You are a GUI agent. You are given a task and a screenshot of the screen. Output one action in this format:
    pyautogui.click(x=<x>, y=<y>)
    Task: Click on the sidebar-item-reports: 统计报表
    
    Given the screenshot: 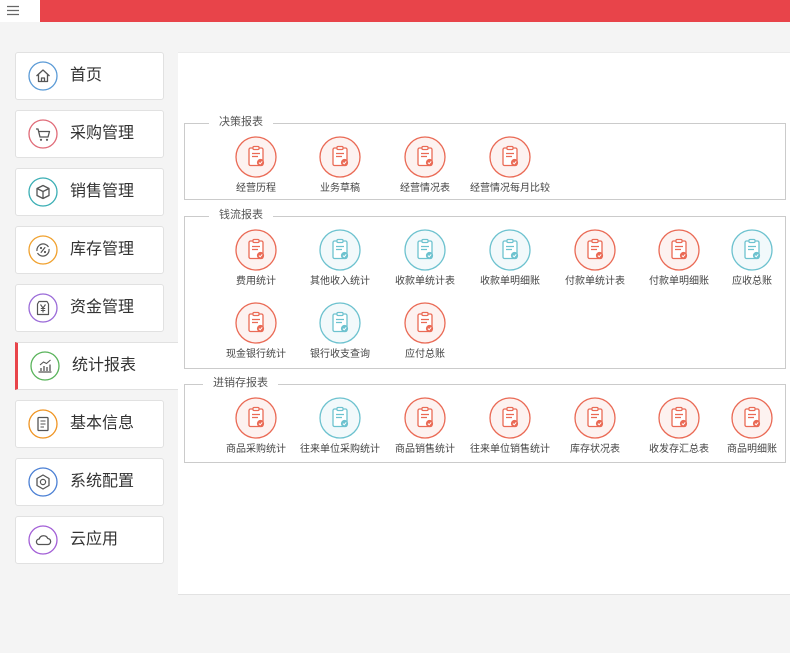 What is the action you would take?
    pyautogui.click(x=96, y=366)
    